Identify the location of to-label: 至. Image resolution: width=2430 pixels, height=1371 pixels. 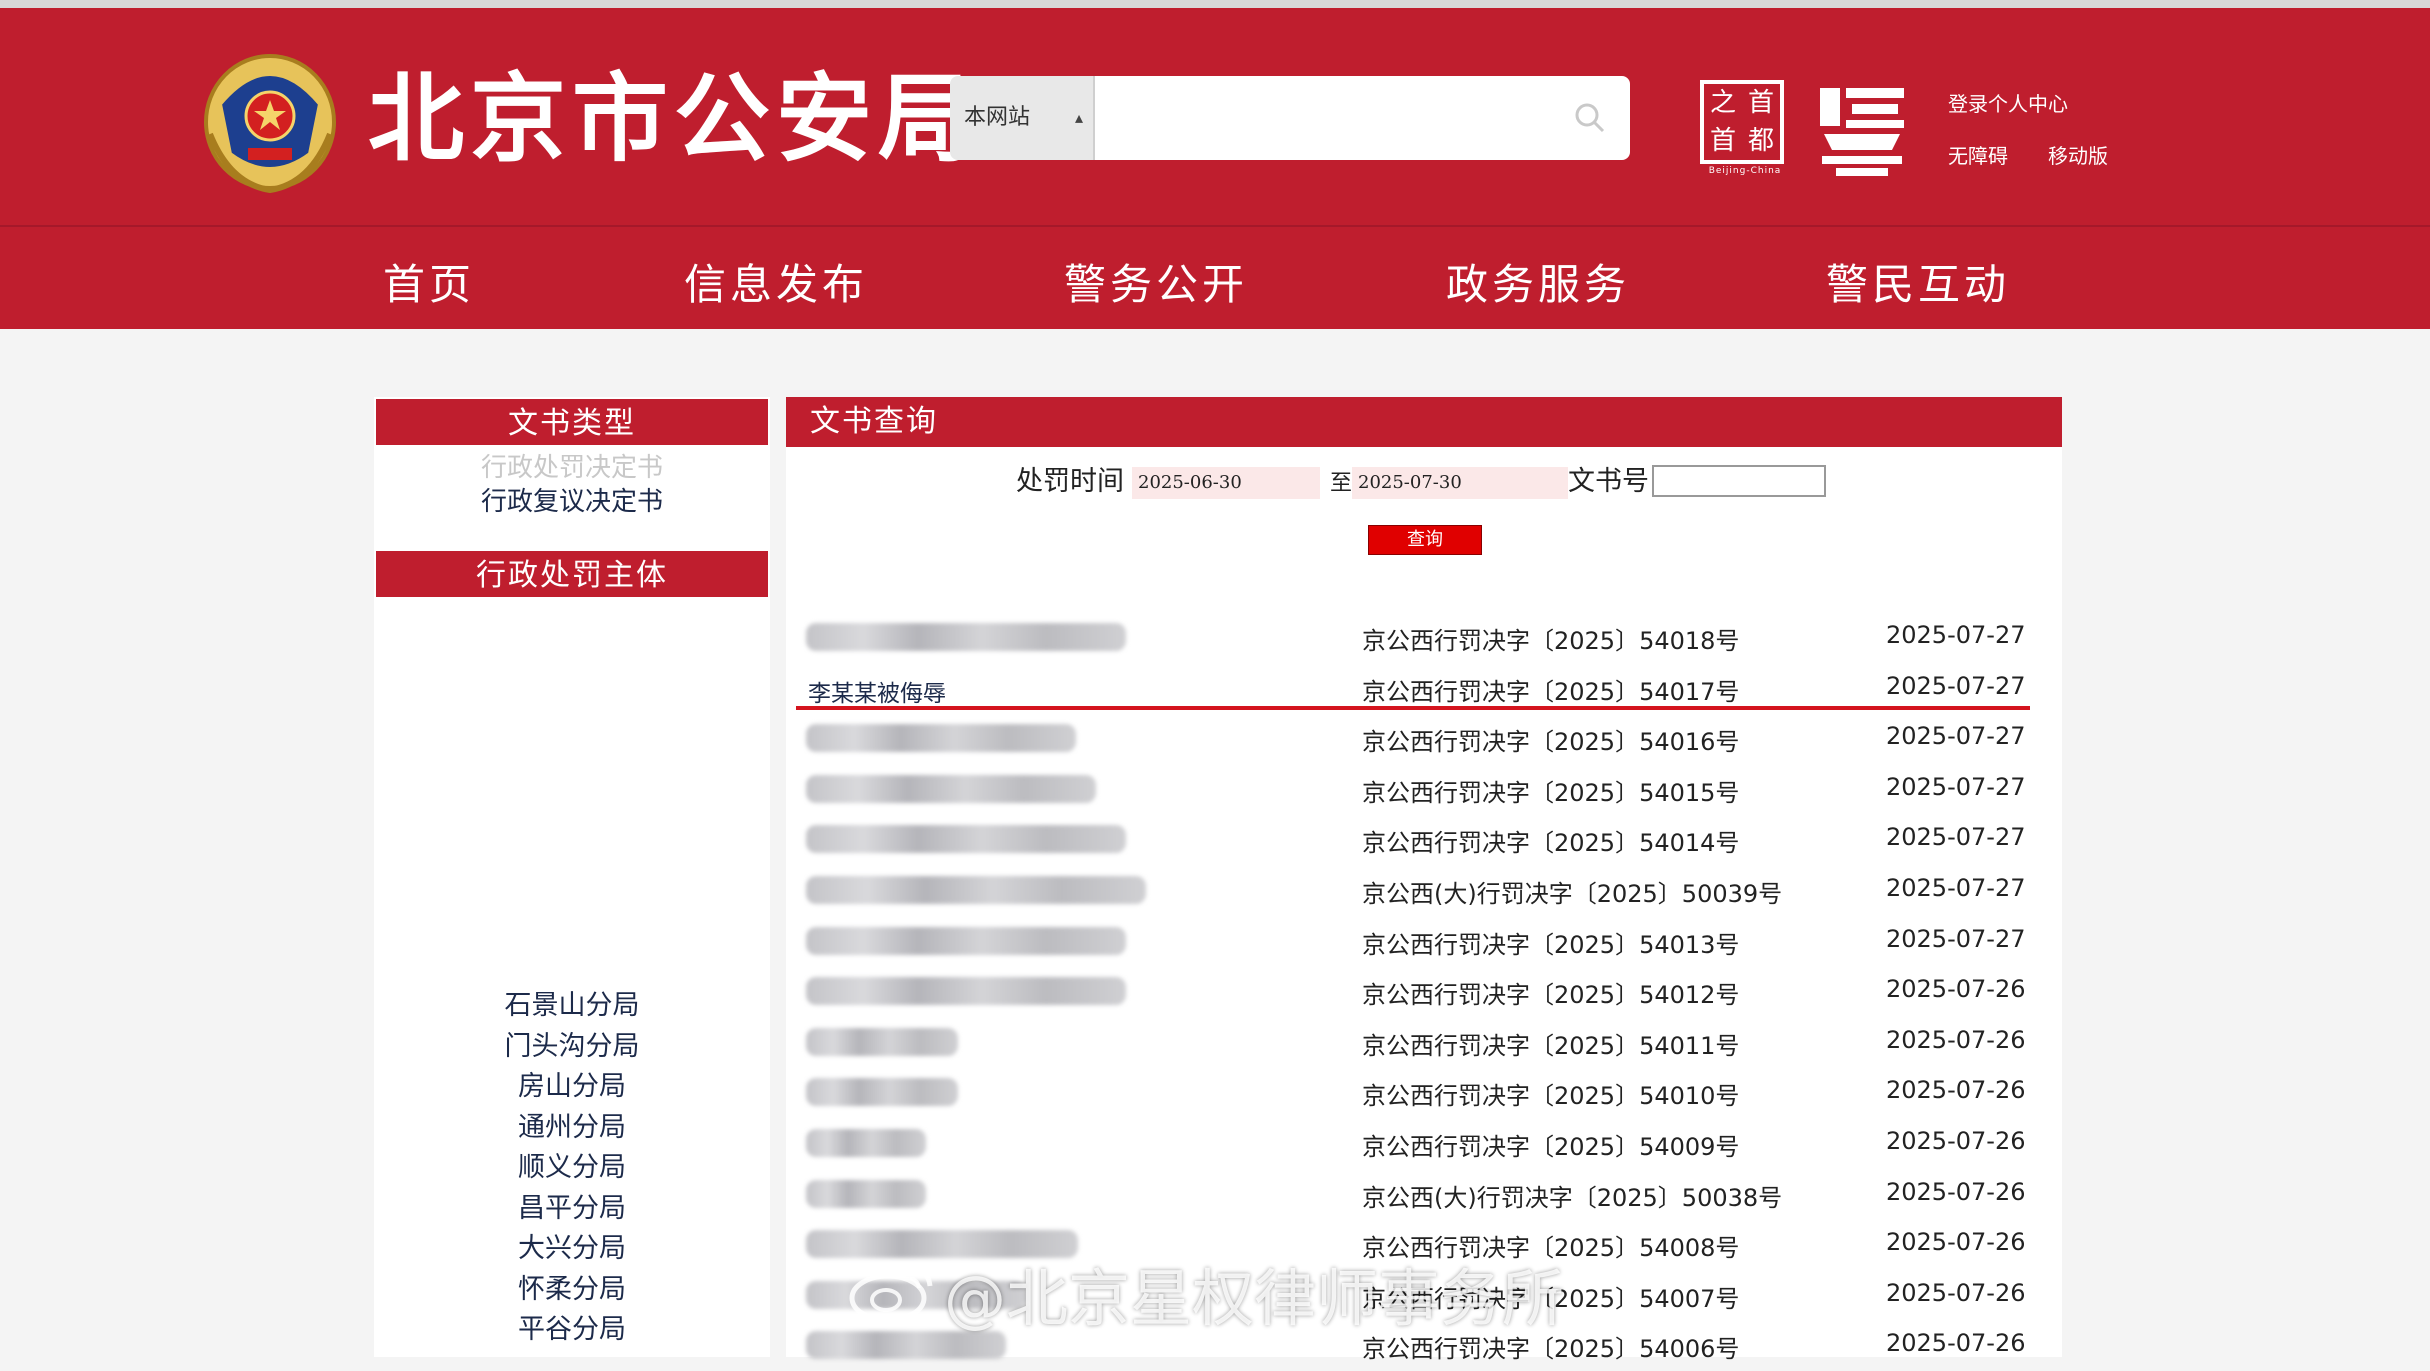
(1341, 483).